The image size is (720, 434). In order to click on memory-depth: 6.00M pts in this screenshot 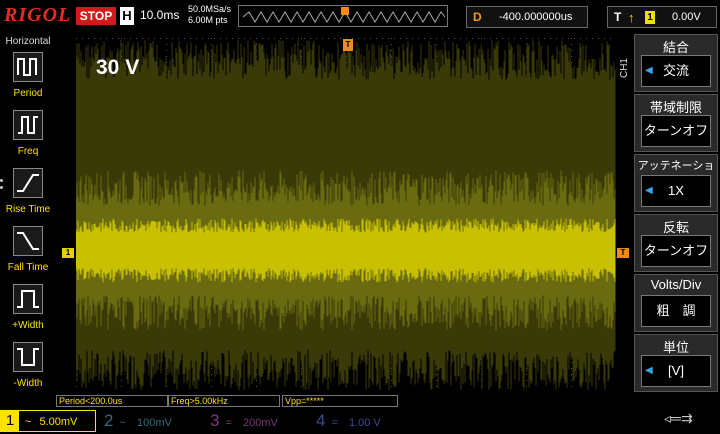, I will do `click(208, 20)`.